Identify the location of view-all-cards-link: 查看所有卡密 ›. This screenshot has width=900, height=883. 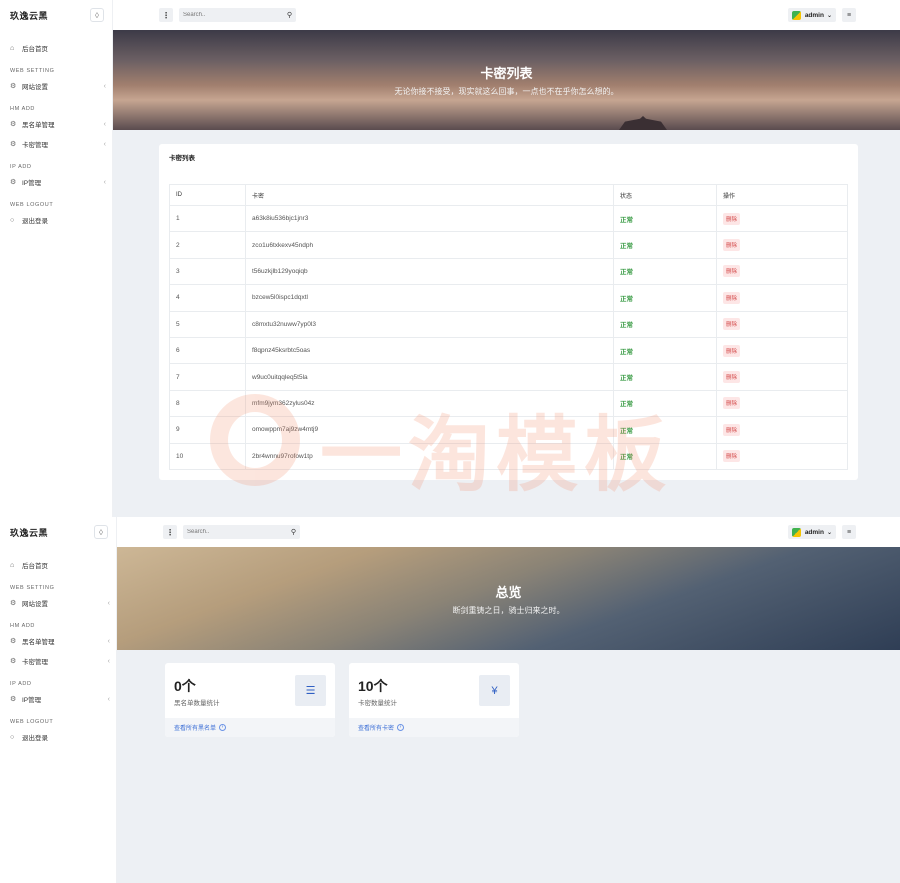
(434, 727).